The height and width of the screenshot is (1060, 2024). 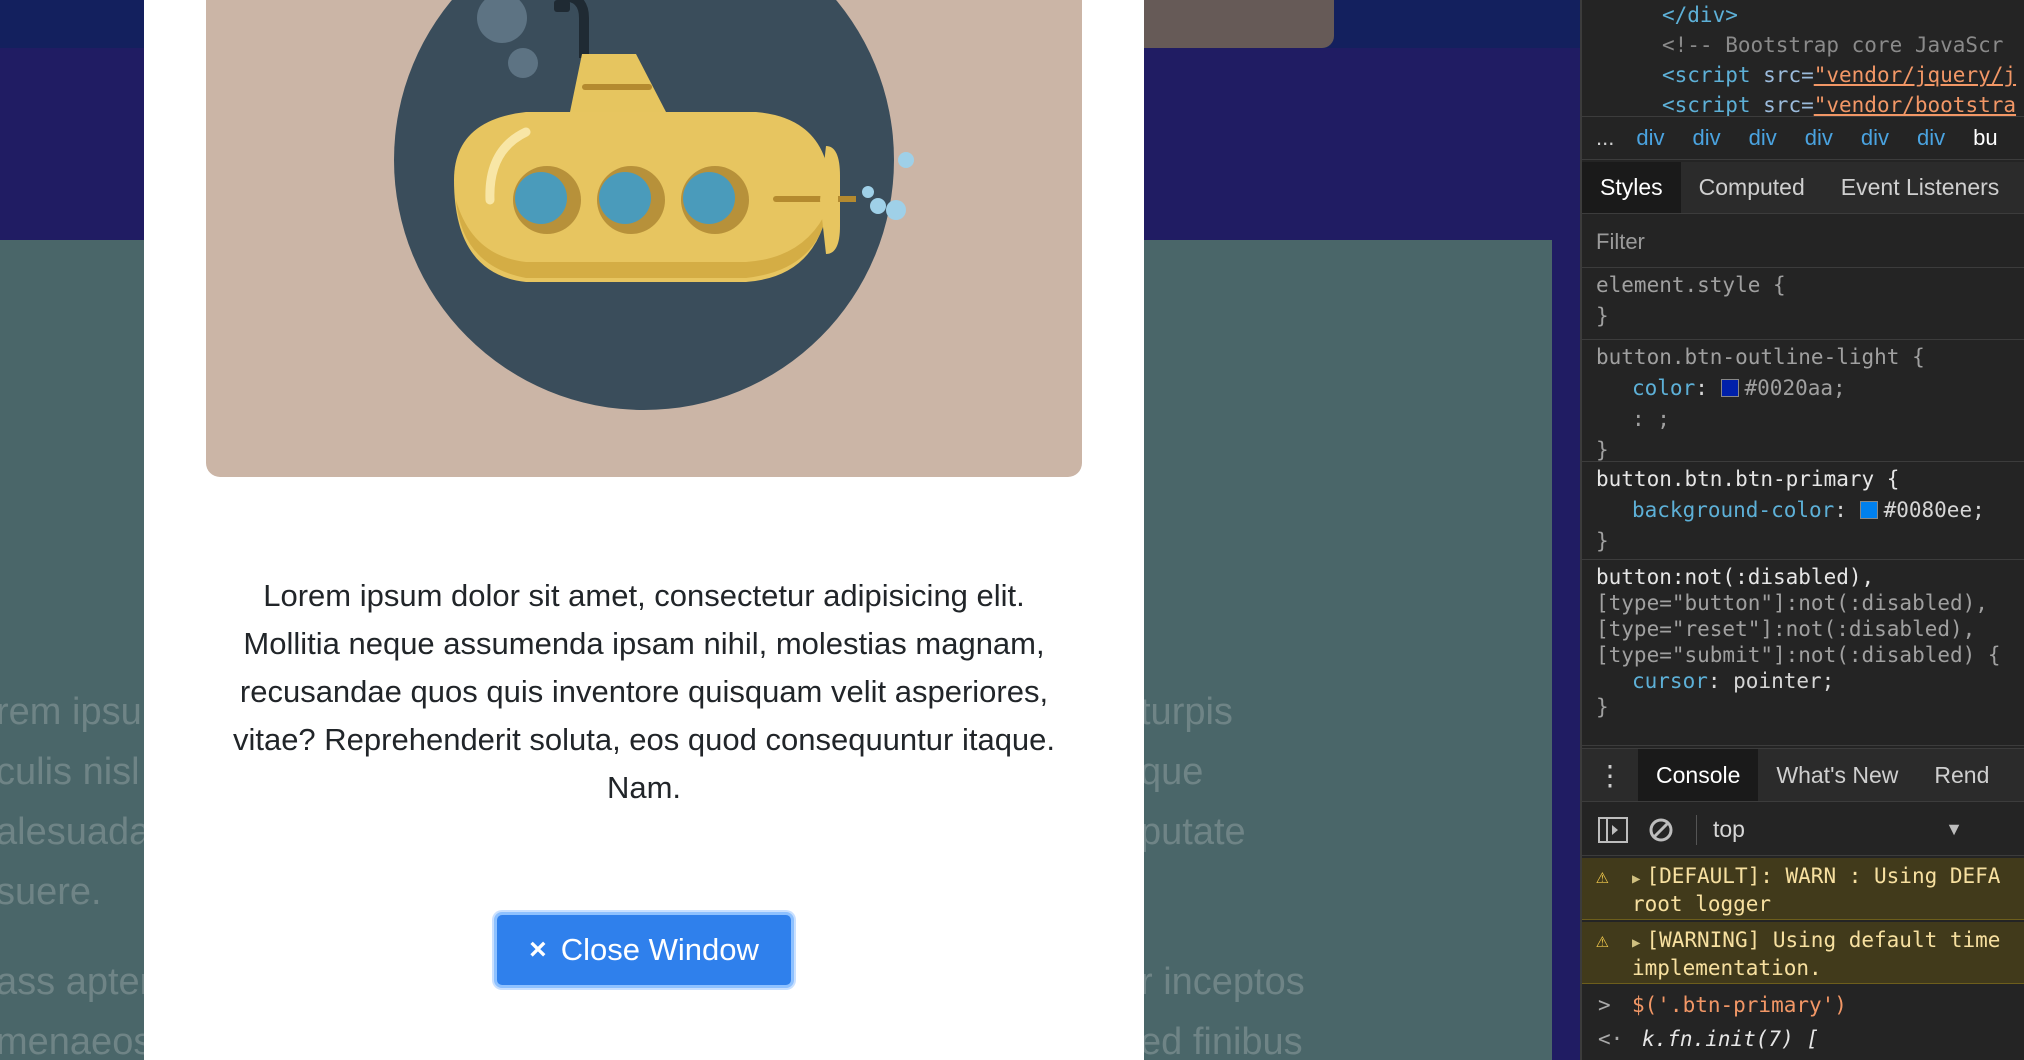 I want to click on source-line: <script src="vendor/jquery/j, so click(x=1839, y=75).